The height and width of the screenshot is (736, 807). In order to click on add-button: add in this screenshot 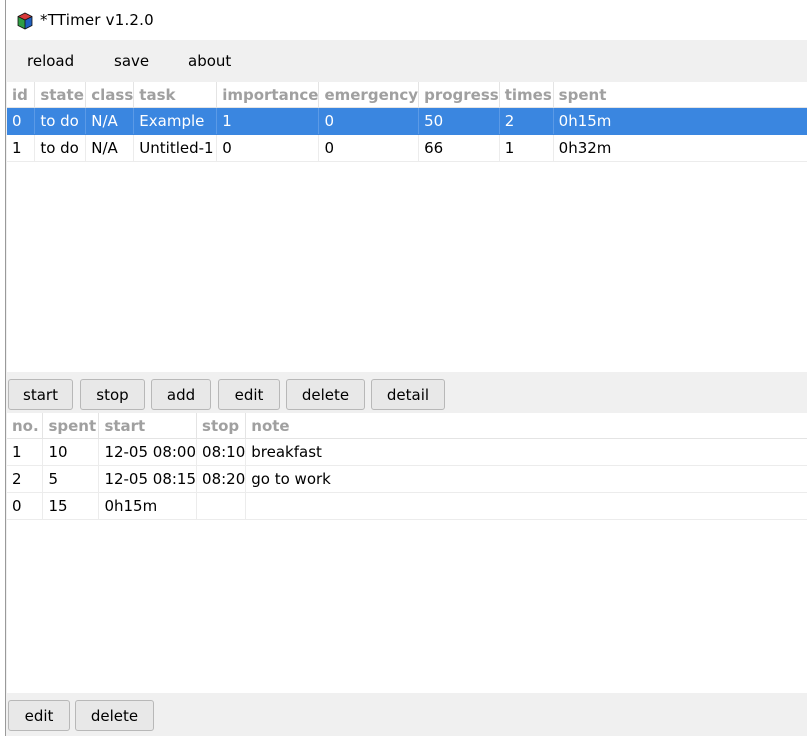, I will do `click(181, 394)`.